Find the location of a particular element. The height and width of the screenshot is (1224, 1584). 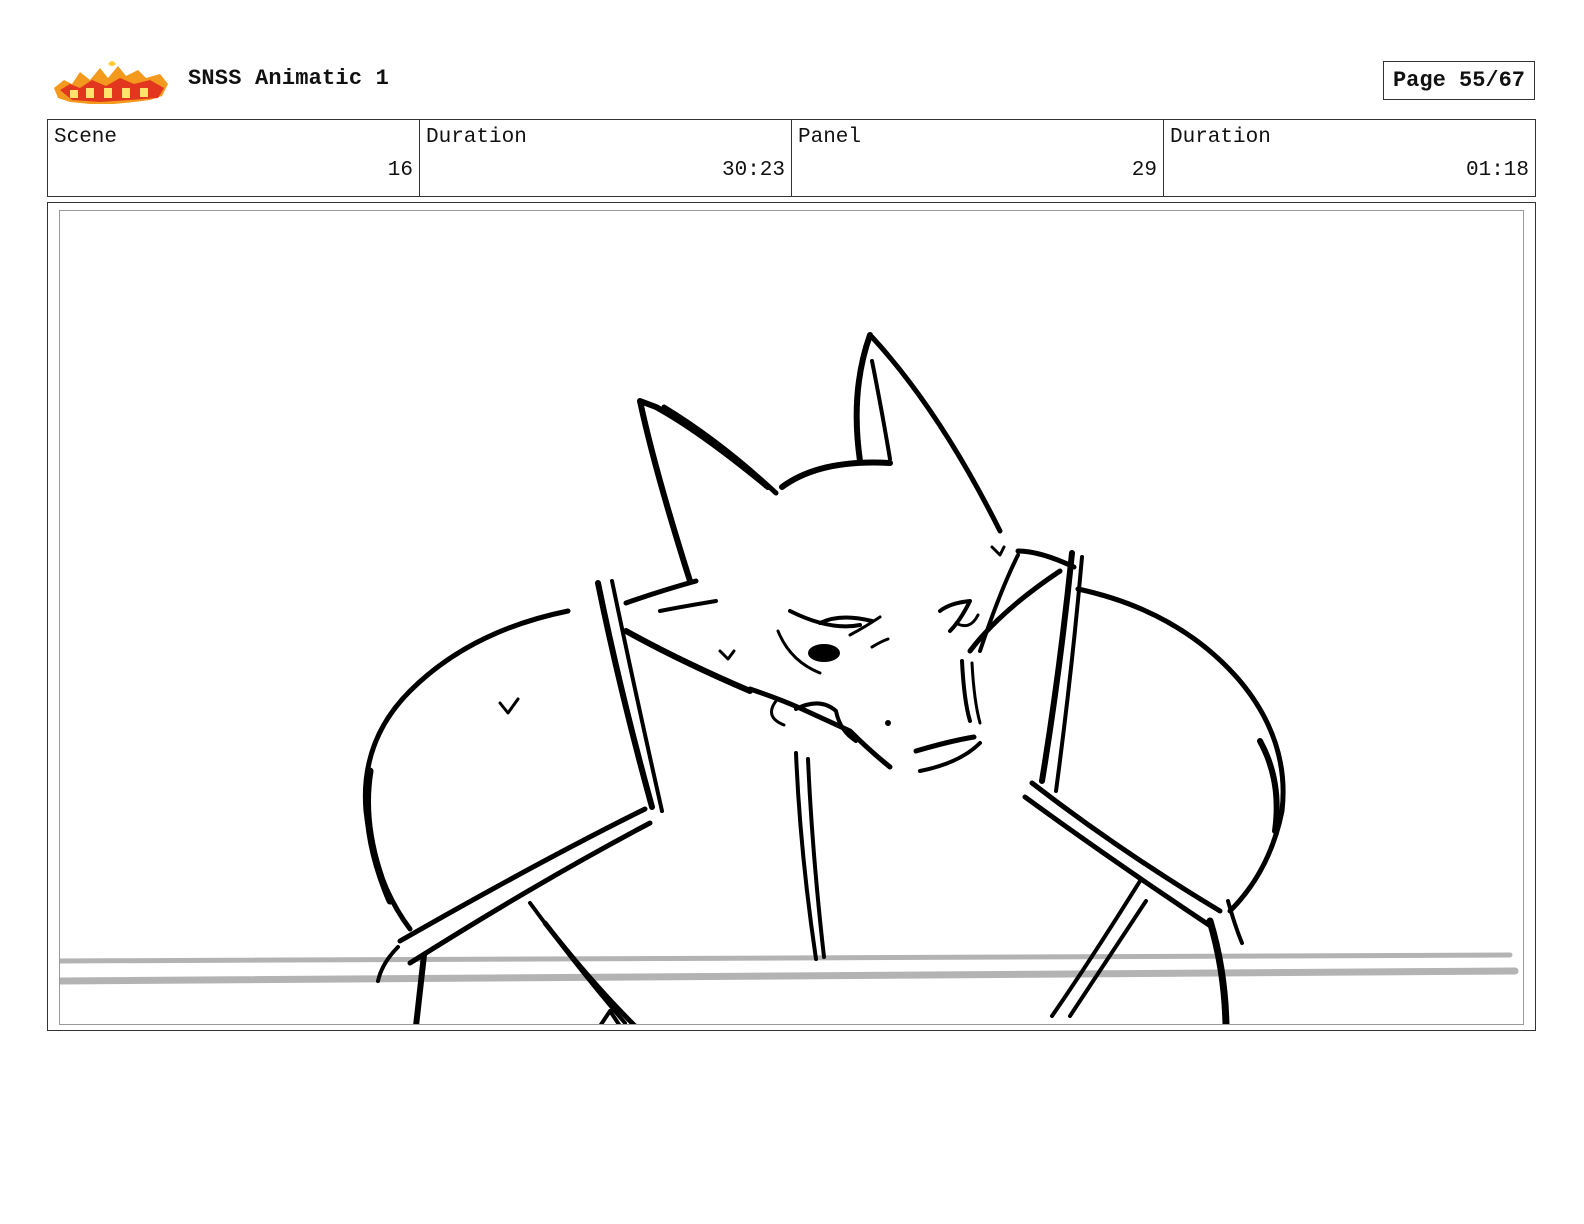

scene-label: Scene is located at coordinates (86, 137).